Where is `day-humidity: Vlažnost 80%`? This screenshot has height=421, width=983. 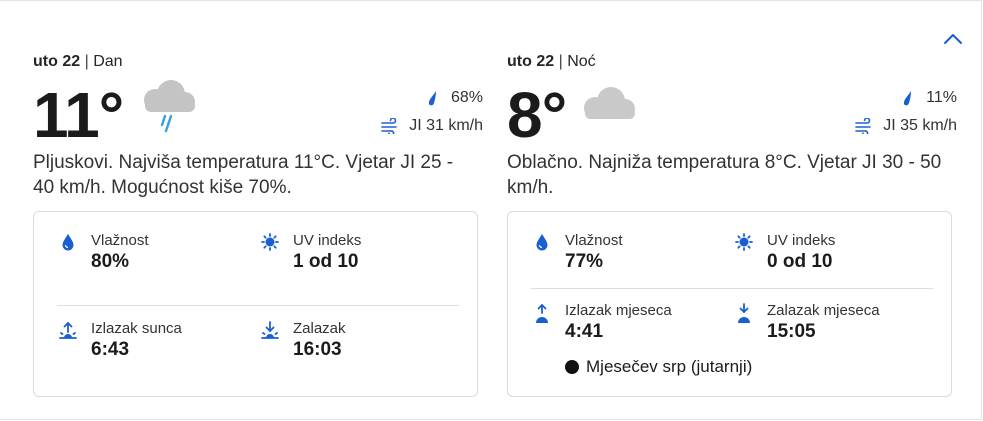 day-humidity: Vlažnost 80% is located at coordinates (103, 253).